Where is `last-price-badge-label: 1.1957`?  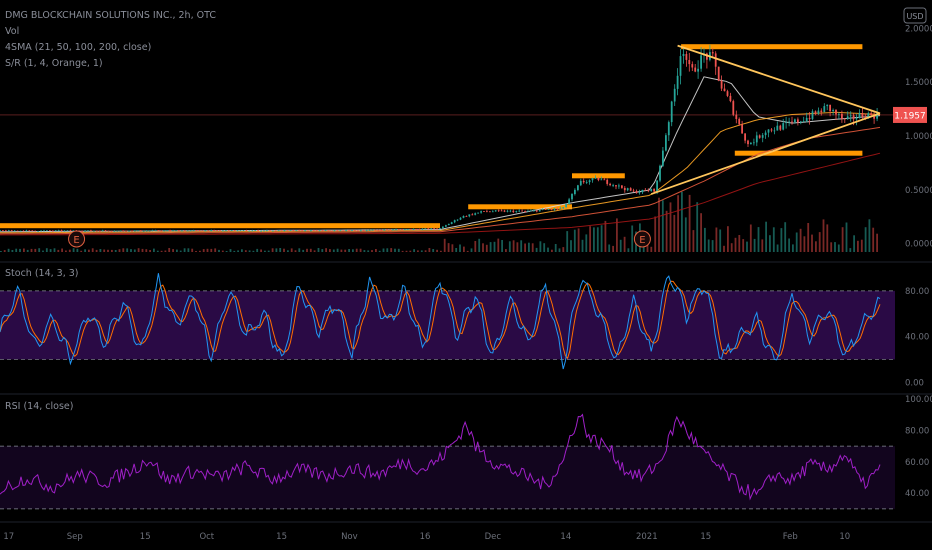 last-price-badge-label: 1.1957 is located at coordinates (910, 116).